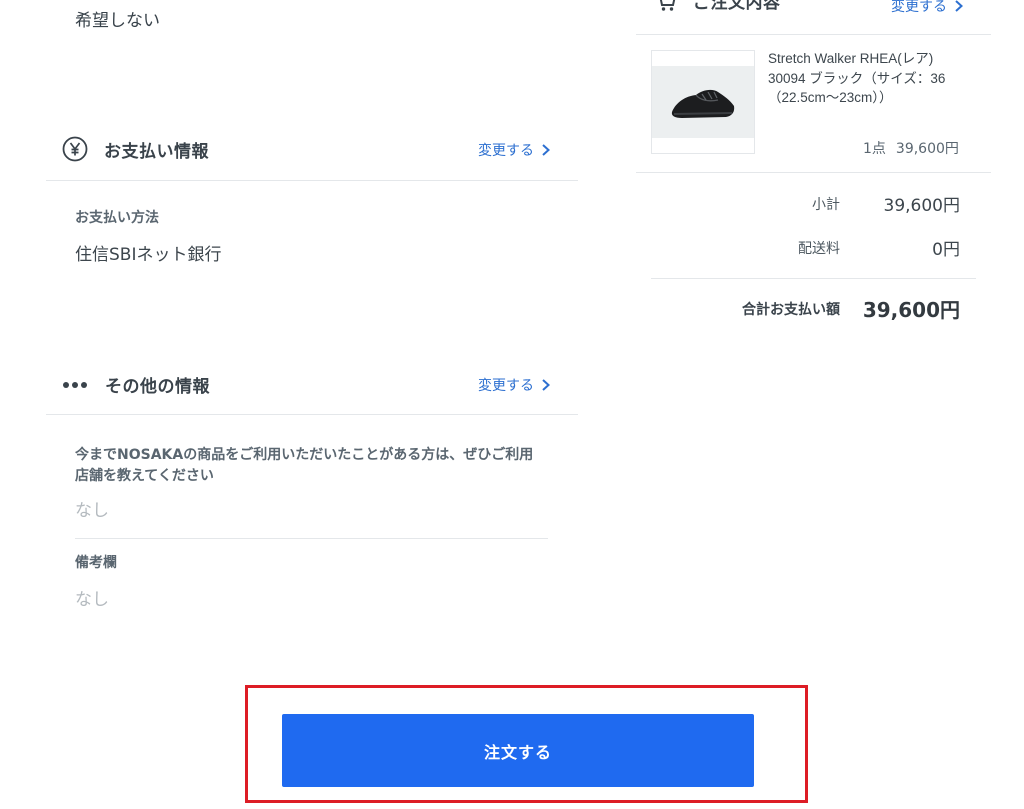 The height and width of the screenshot is (809, 1024). I want to click on more-dots-icon, so click(76, 385).